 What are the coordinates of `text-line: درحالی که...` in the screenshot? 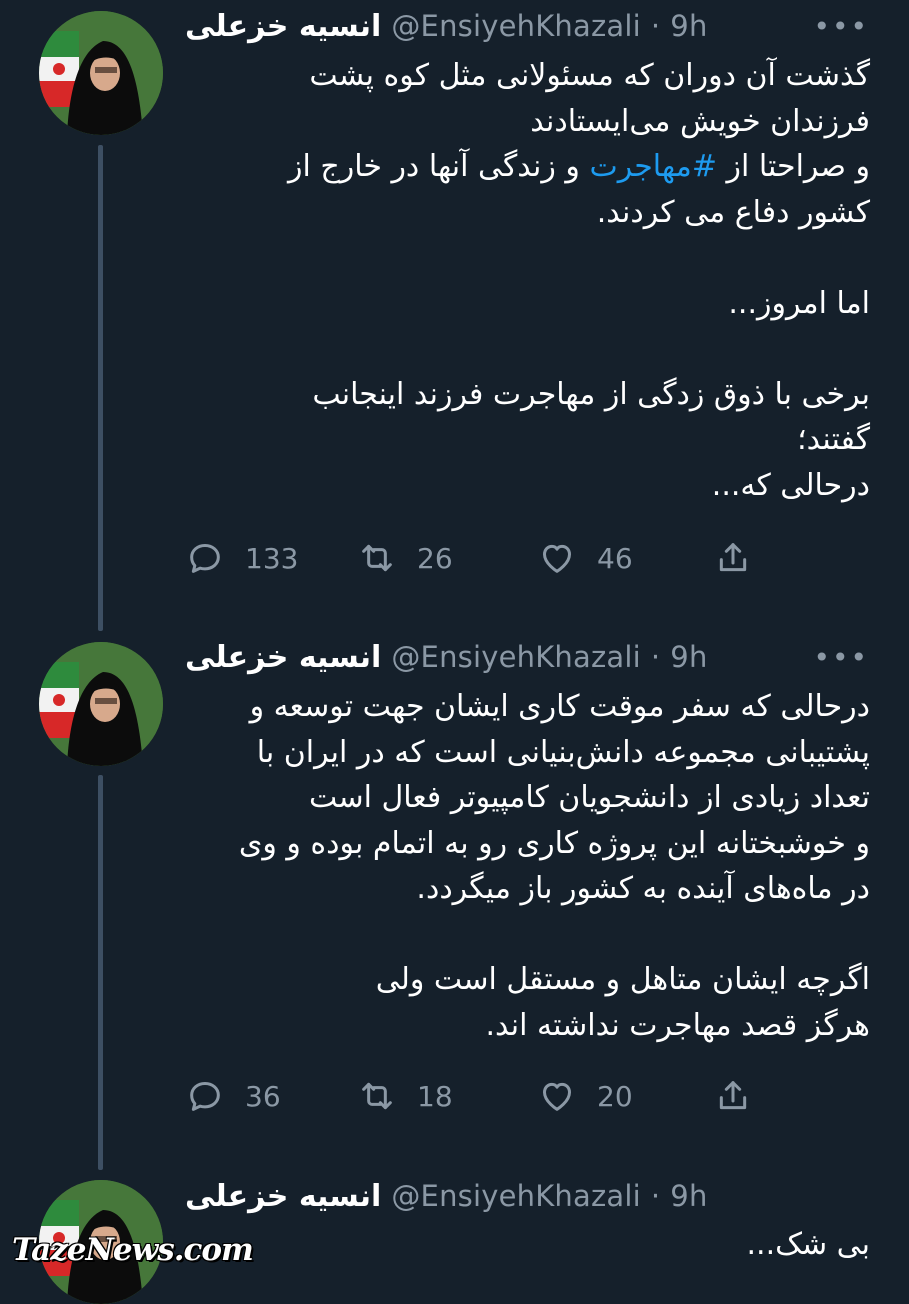 It's located at (790, 485).